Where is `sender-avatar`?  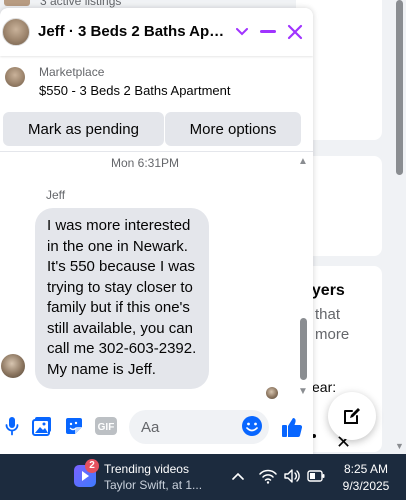 sender-avatar is located at coordinates (13, 366).